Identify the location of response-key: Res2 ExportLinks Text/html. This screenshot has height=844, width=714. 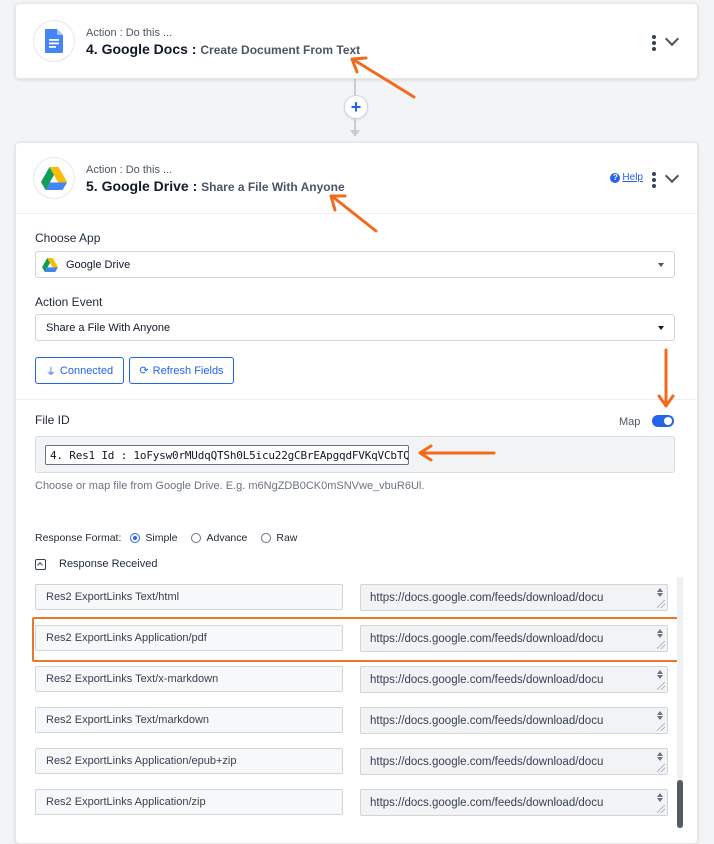
(189, 597).